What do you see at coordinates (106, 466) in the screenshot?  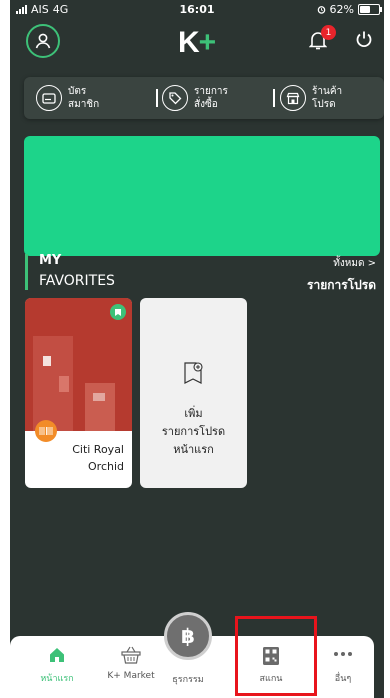 I see `card-name-line2: Orchid` at bounding box center [106, 466].